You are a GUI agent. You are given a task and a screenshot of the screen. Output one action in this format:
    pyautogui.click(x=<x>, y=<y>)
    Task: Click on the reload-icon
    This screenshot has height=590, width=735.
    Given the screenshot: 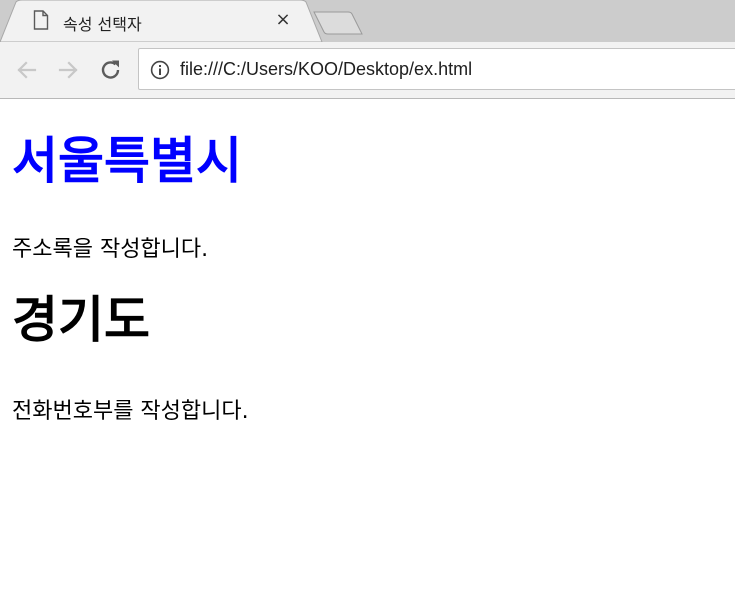 What is the action you would take?
    pyautogui.click(x=111, y=70)
    